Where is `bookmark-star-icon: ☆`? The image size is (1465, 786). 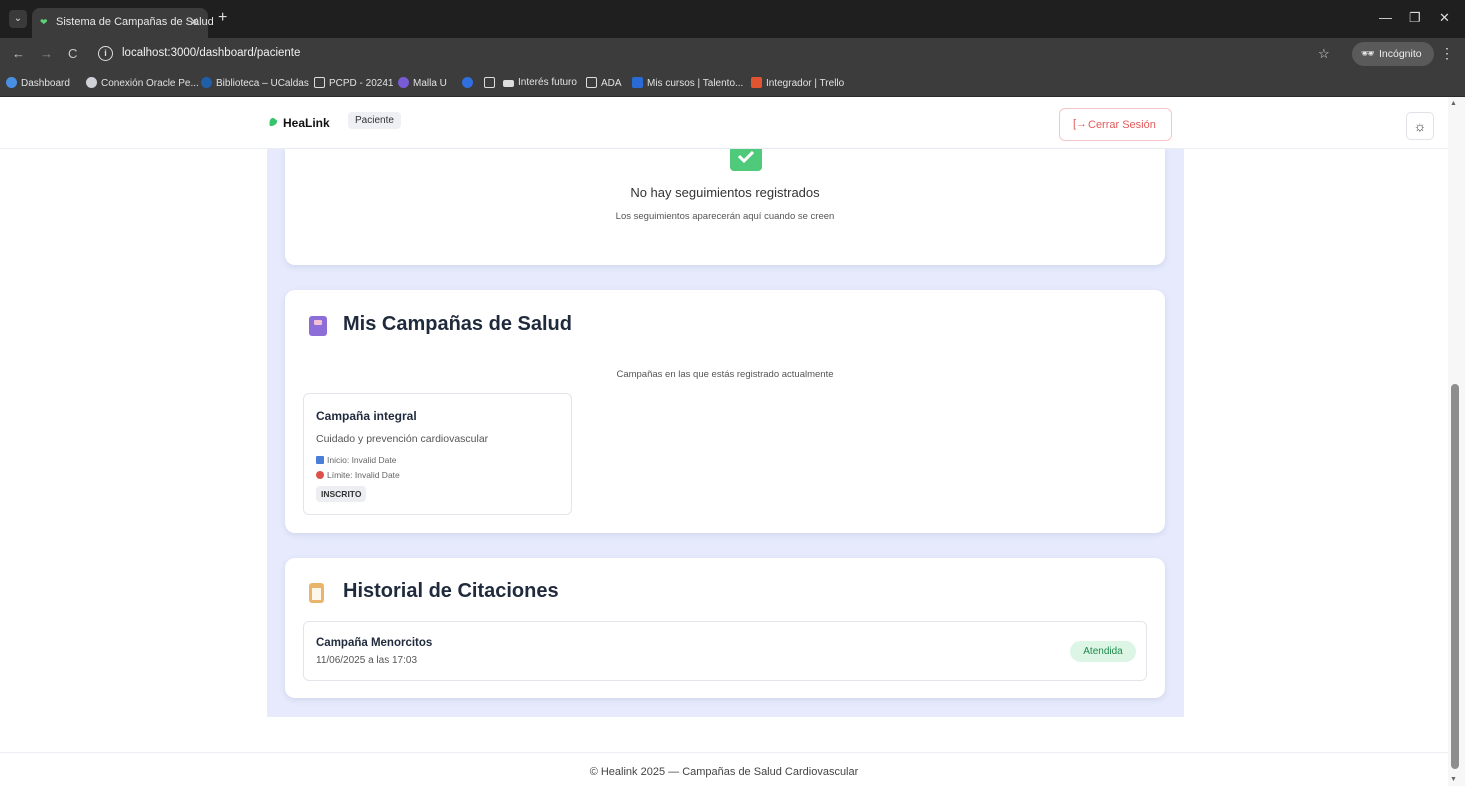 bookmark-star-icon: ☆ is located at coordinates (1324, 54).